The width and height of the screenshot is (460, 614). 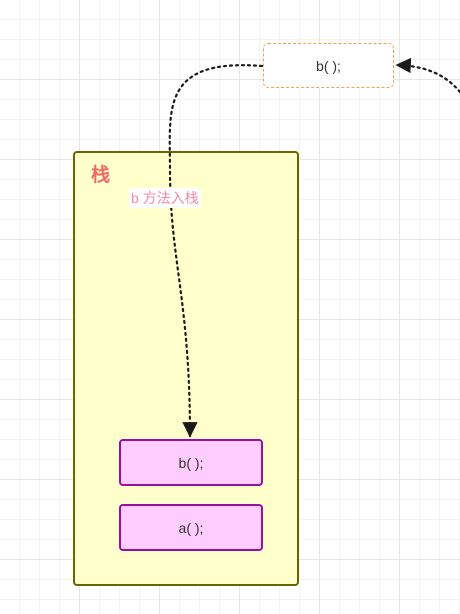 What do you see at coordinates (165, 198) in the screenshot?
I see `push-edge-label: b 方法入栈` at bounding box center [165, 198].